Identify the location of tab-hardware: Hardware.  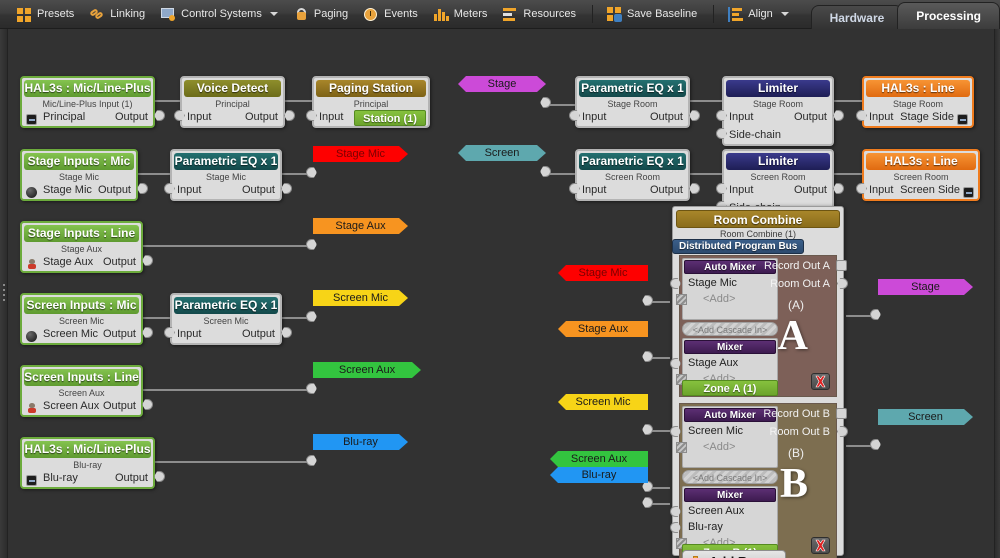
(857, 17).